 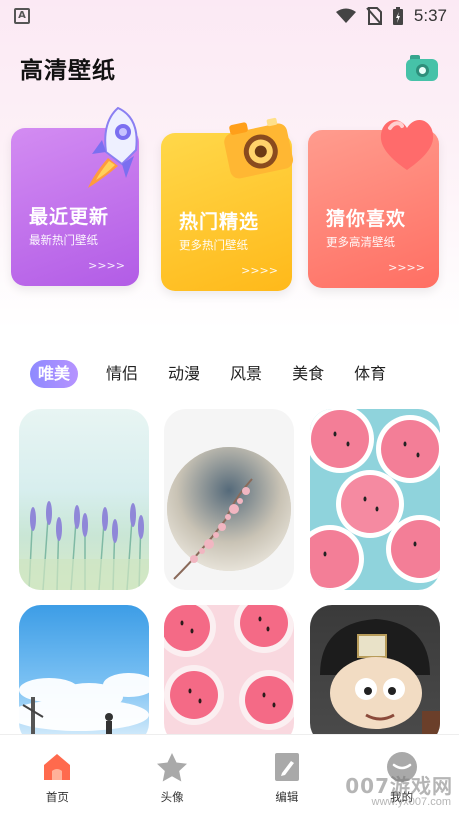 I want to click on wallpaper-thumbnail-watermelon, so click(x=375, y=499).